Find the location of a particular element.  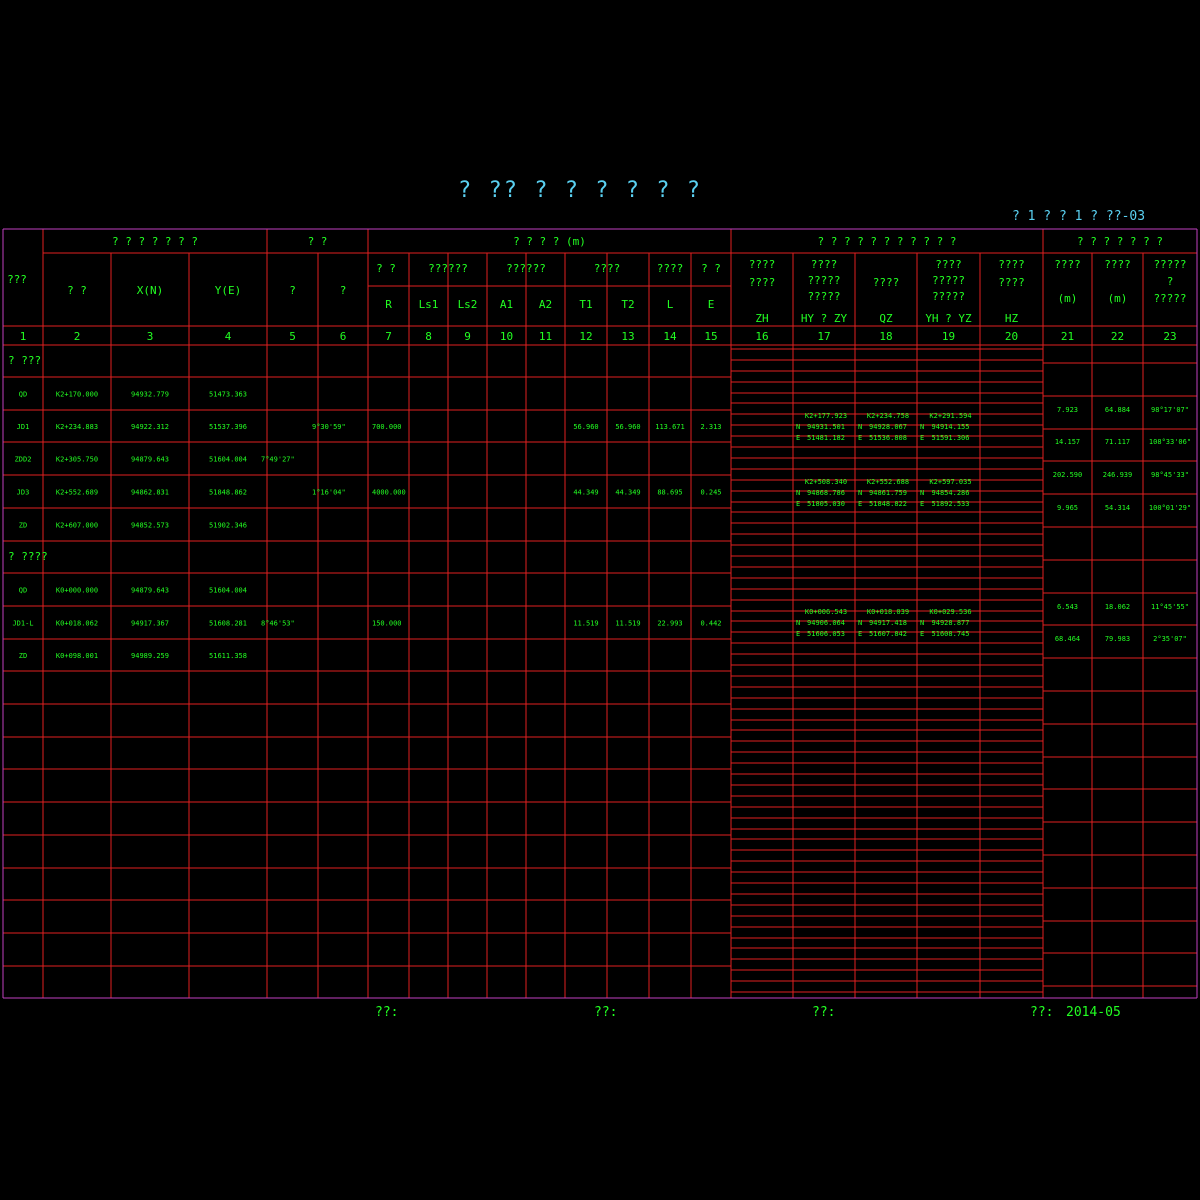

col-number: 16 is located at coordinates (761, 336).